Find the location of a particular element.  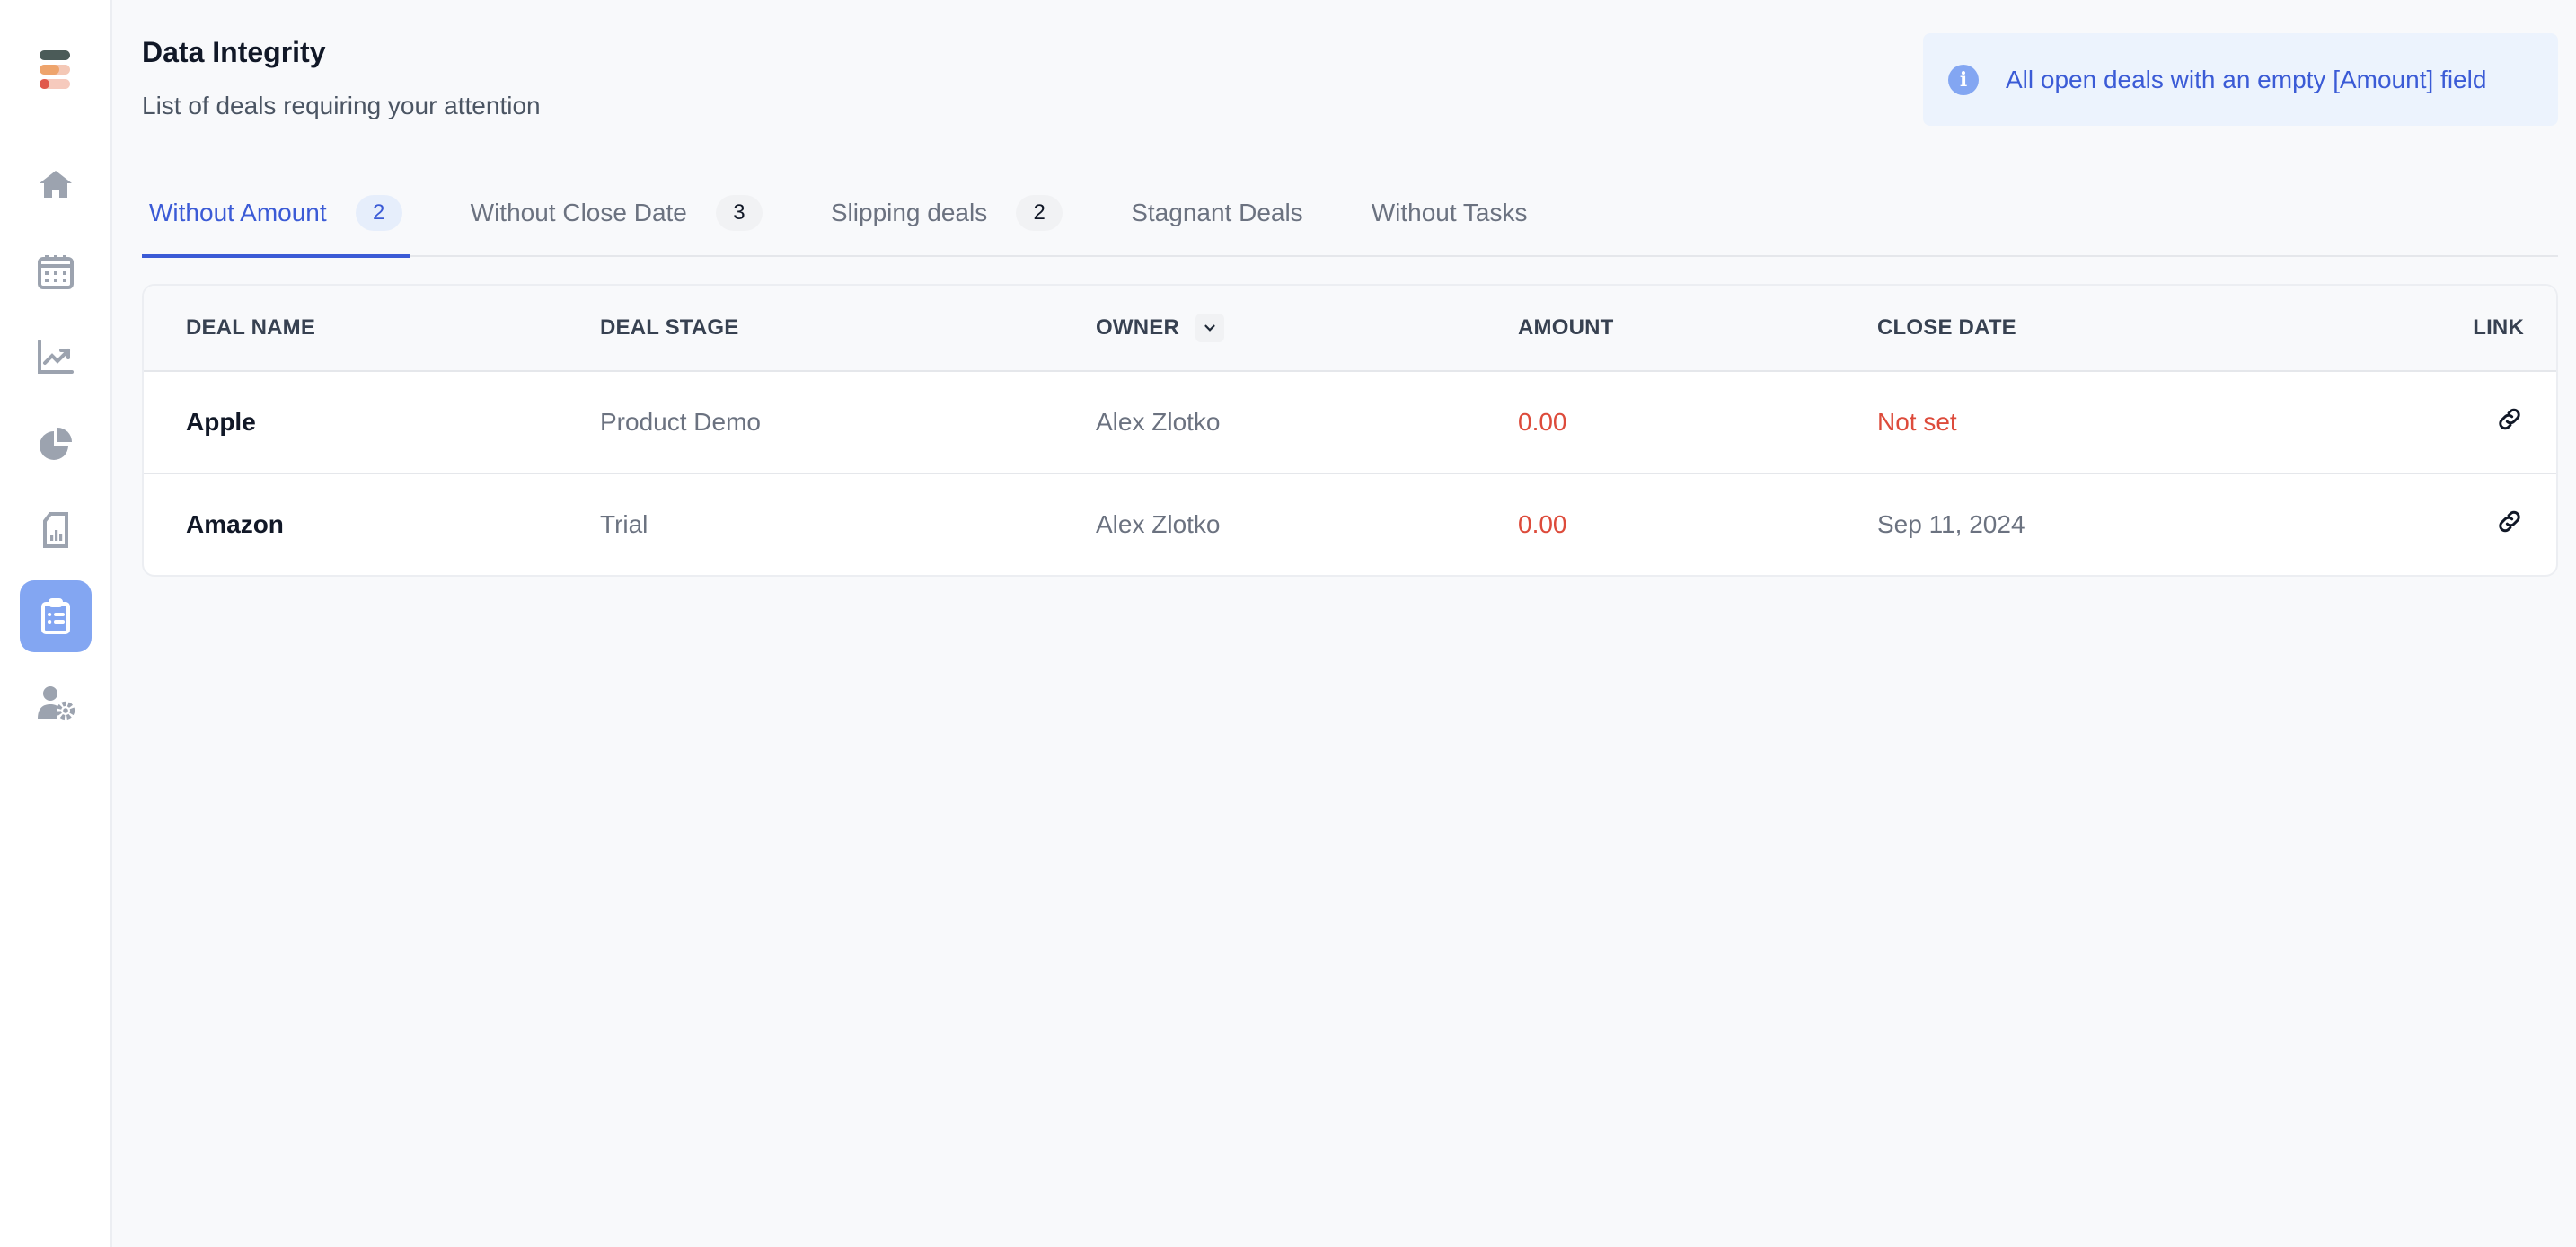

info-icon: i is located at coordinates (1963, 79).